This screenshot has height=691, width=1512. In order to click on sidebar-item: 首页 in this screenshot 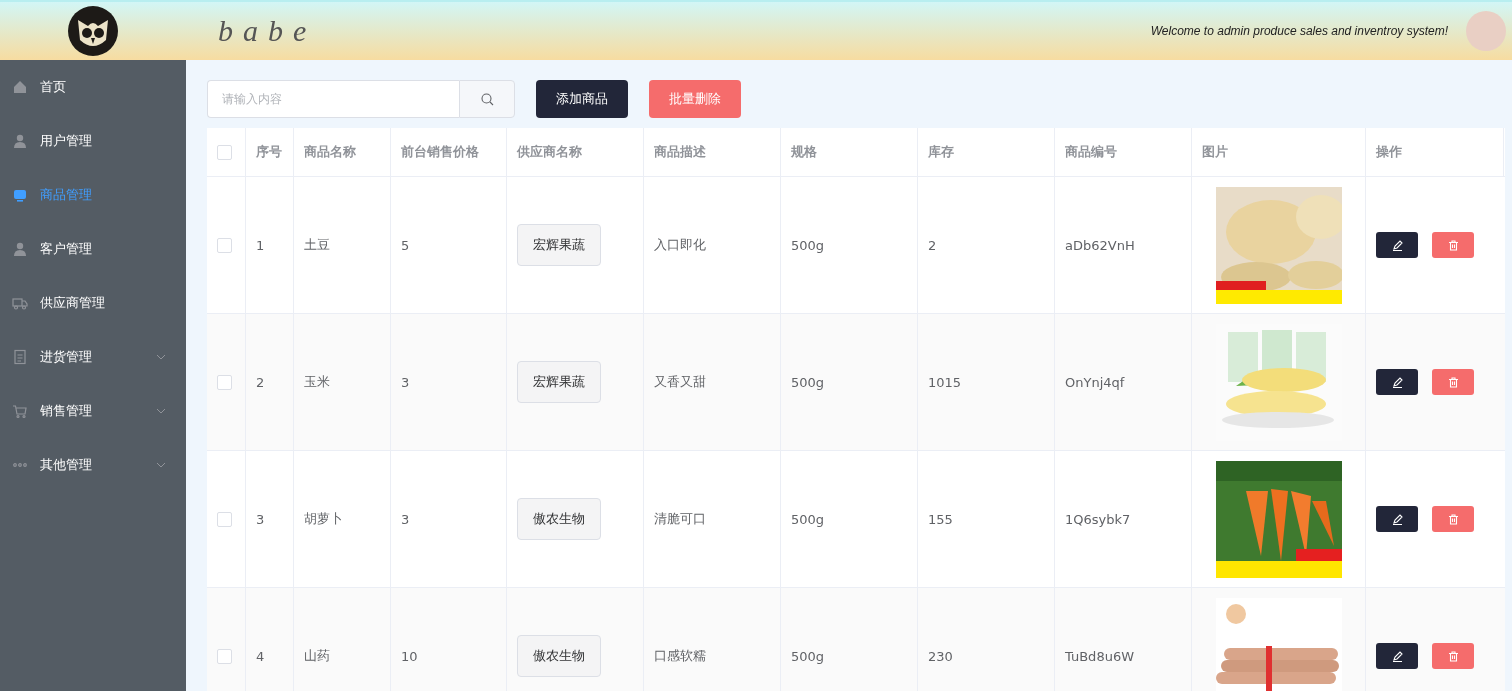, I will do `click(93, 87)`.